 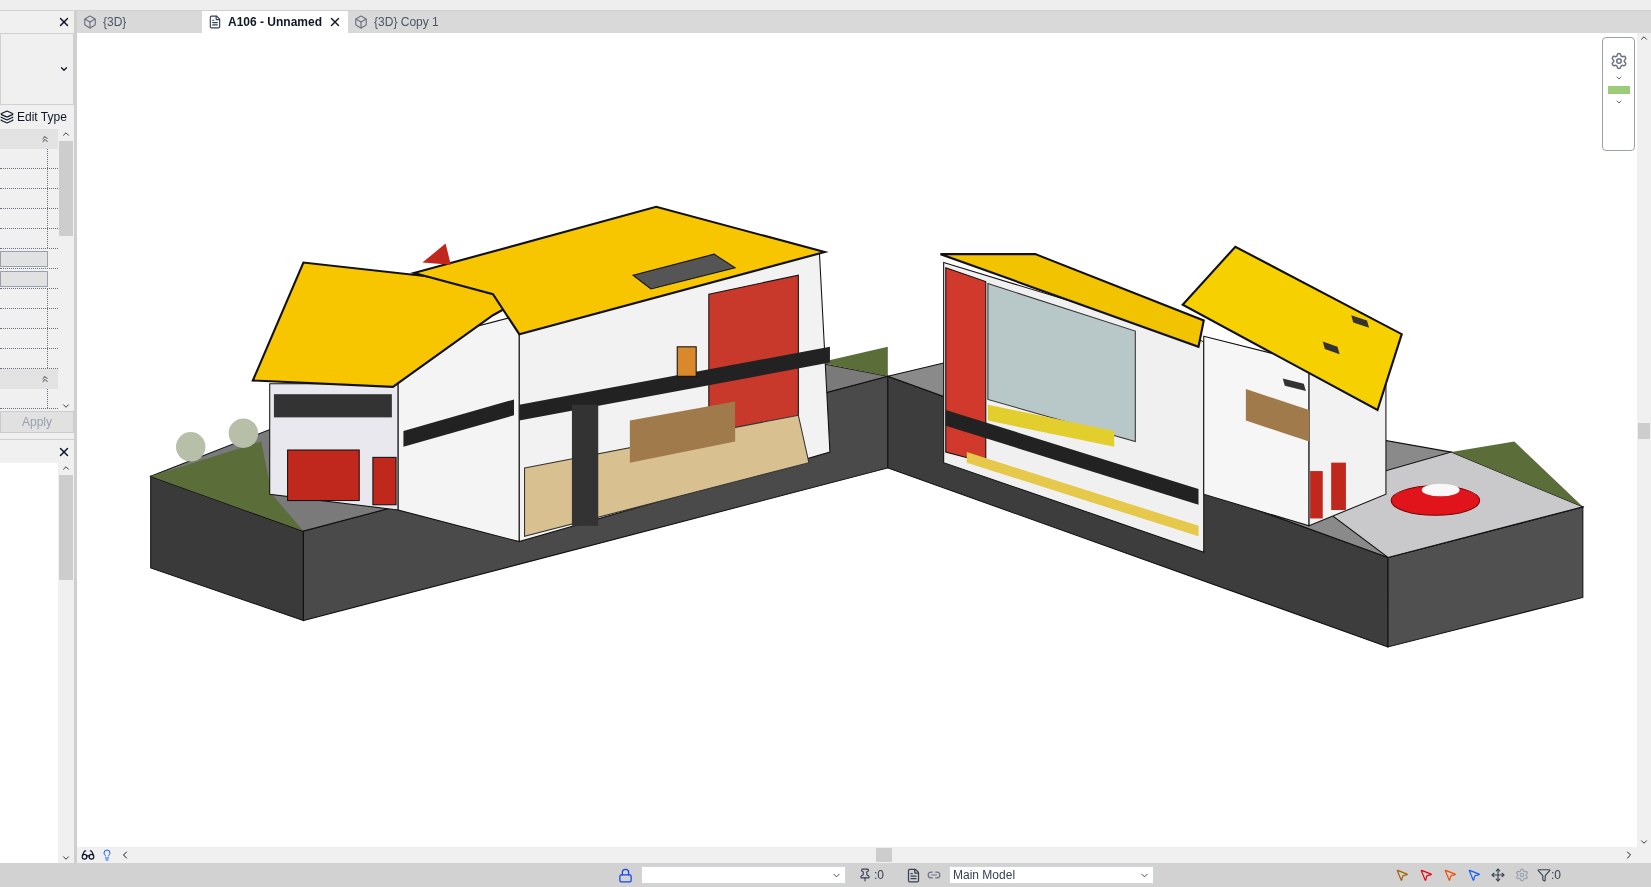 I want to click on edit-type-icon, so click(x=7, y=117).